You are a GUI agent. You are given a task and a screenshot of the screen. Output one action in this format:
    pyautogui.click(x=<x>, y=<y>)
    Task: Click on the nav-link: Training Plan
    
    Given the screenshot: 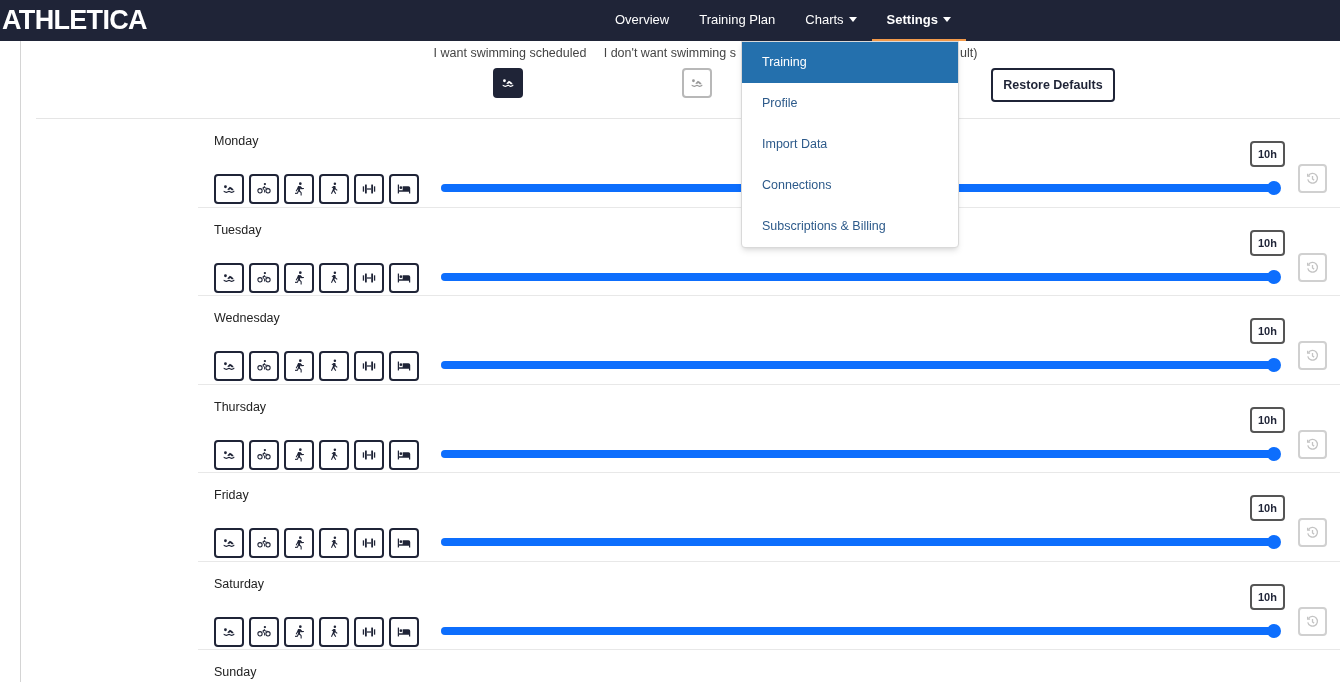 What is the action you would take?
    pyautogui.click(x=737, y=20)
    